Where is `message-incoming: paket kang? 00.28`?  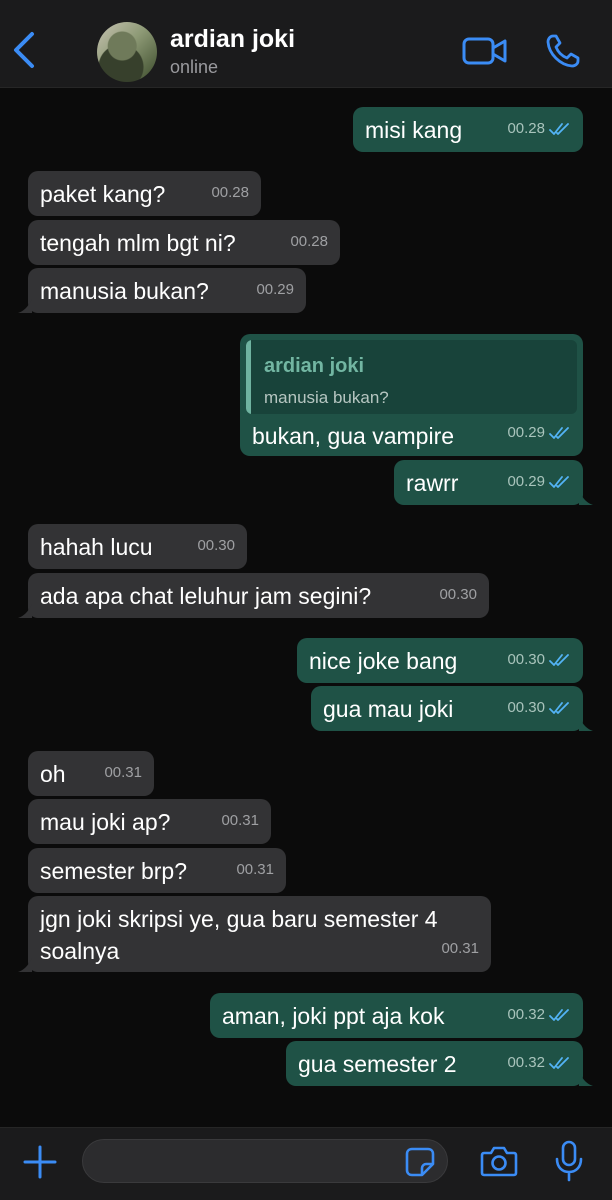
message-incoming: paket kang? 00.28 is located at coordinates (144, 193).